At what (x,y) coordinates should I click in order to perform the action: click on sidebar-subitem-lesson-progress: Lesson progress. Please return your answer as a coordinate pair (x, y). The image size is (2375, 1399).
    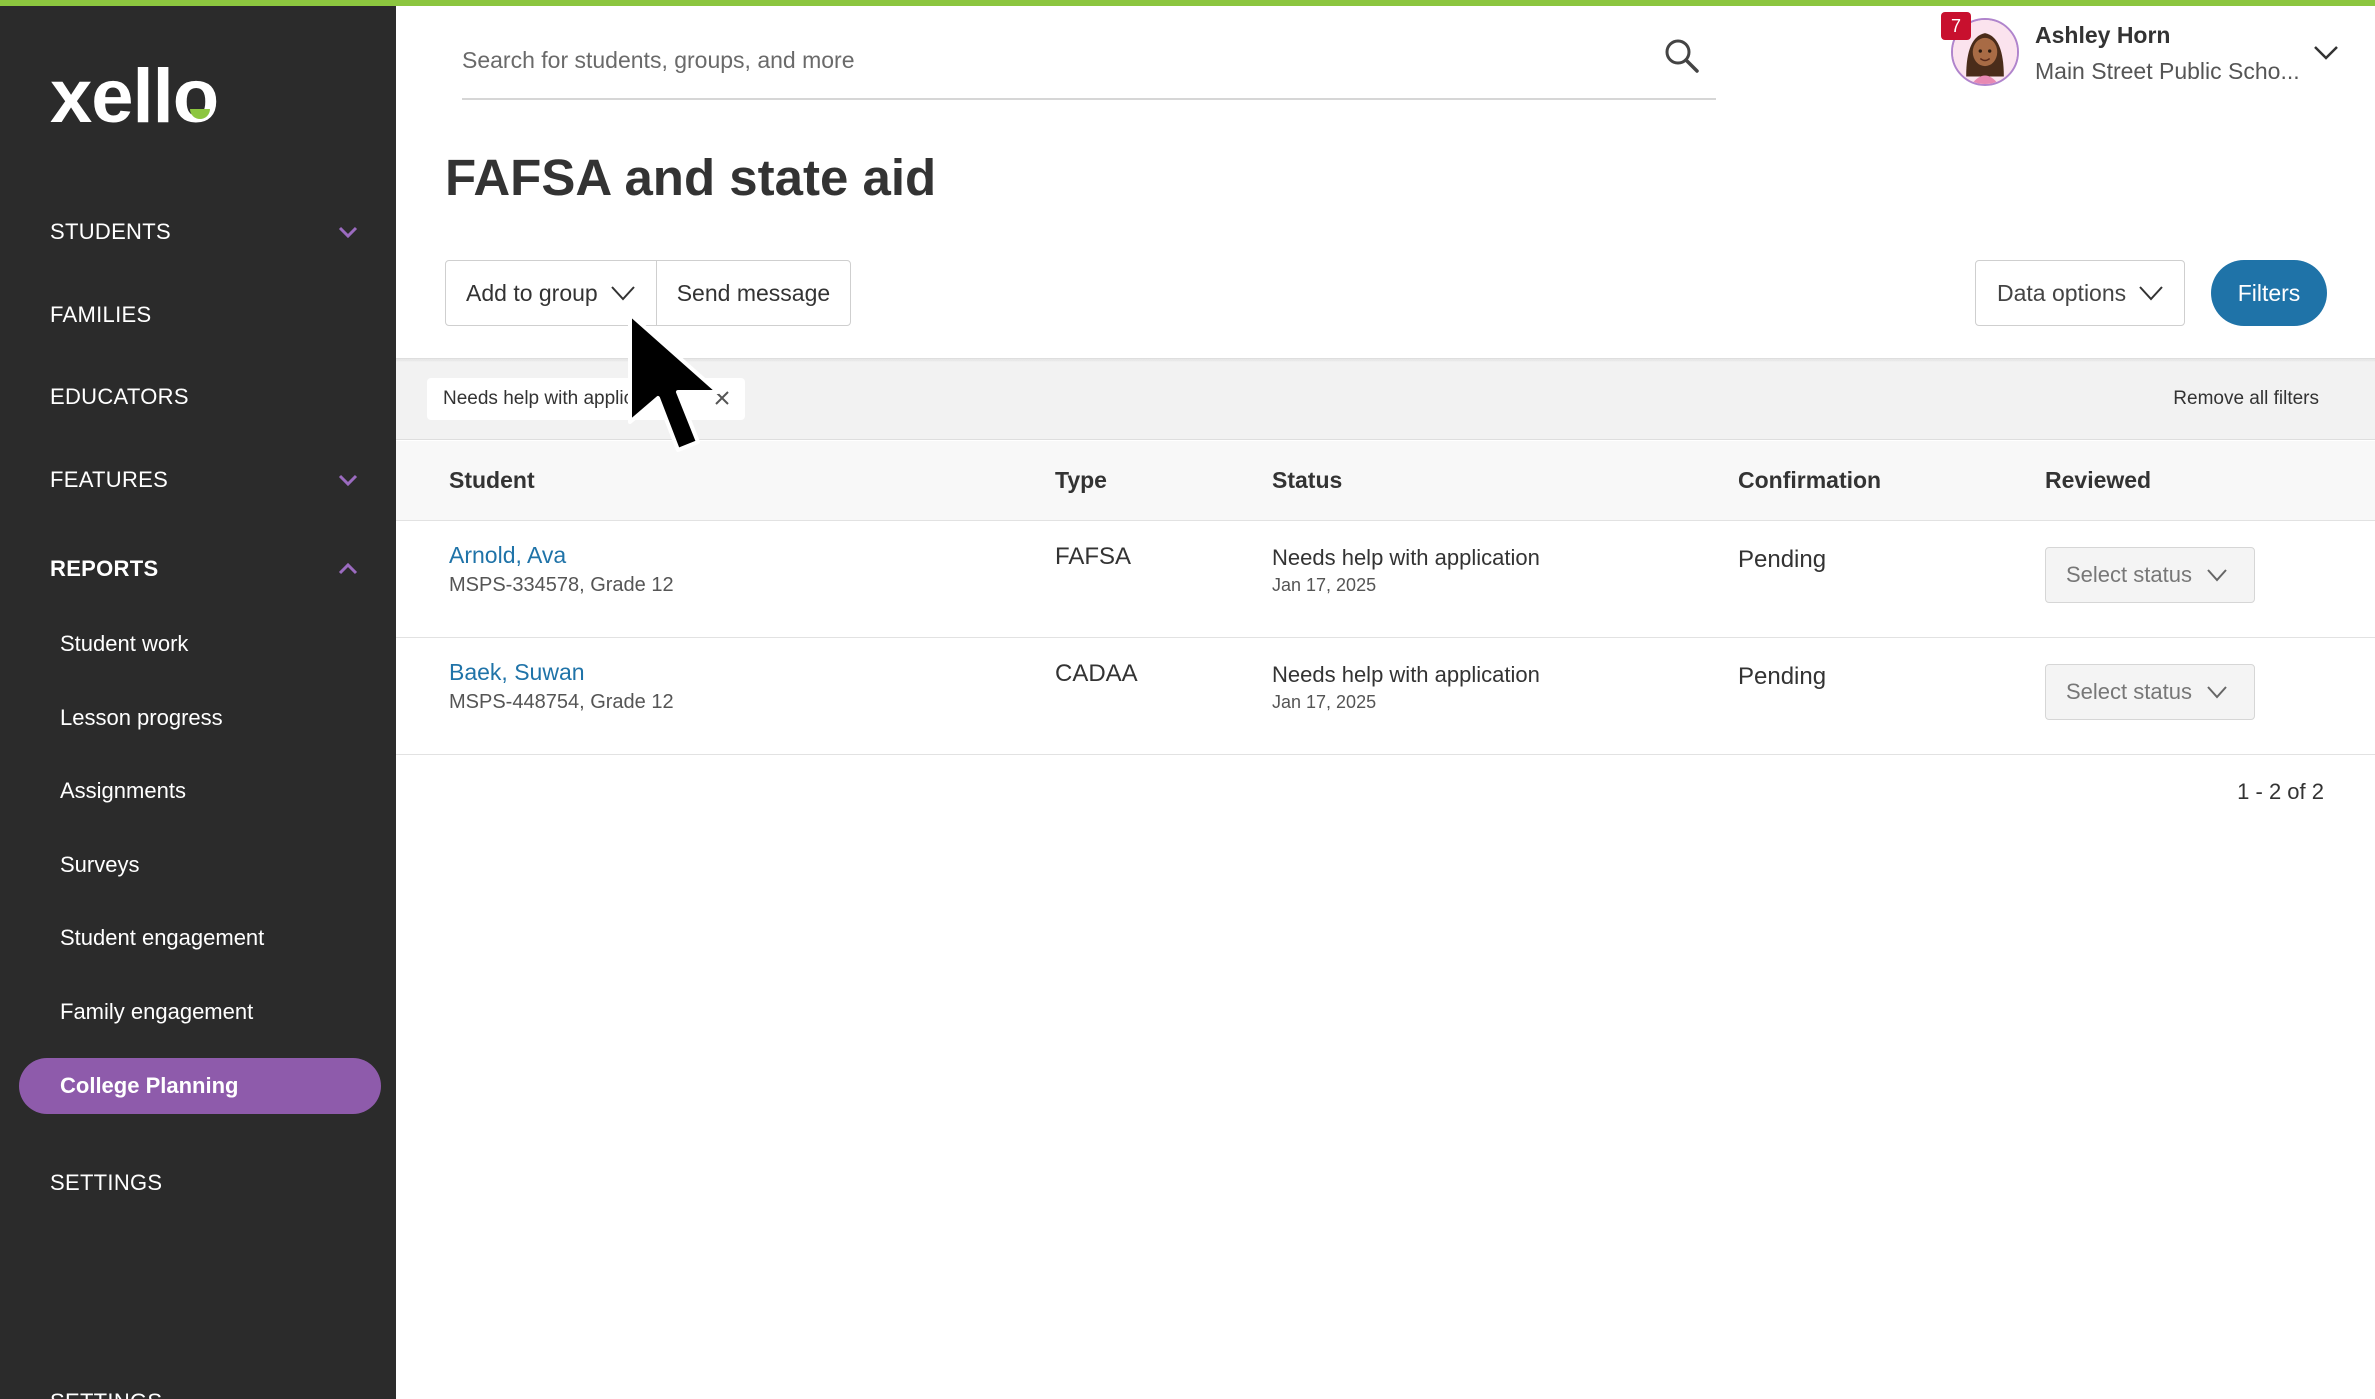
    Looking at the image, I should click on (198, 718).